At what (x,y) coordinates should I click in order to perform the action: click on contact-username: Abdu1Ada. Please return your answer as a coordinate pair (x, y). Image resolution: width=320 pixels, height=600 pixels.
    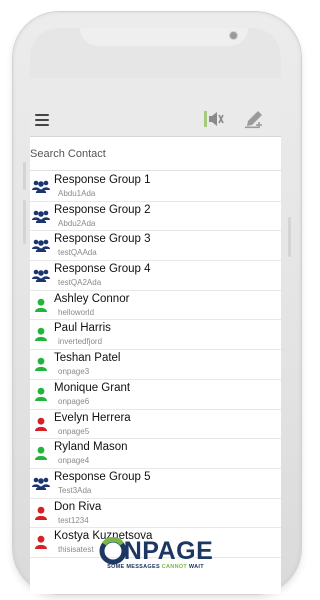
    Looking at the image, I should click on (77, 193).